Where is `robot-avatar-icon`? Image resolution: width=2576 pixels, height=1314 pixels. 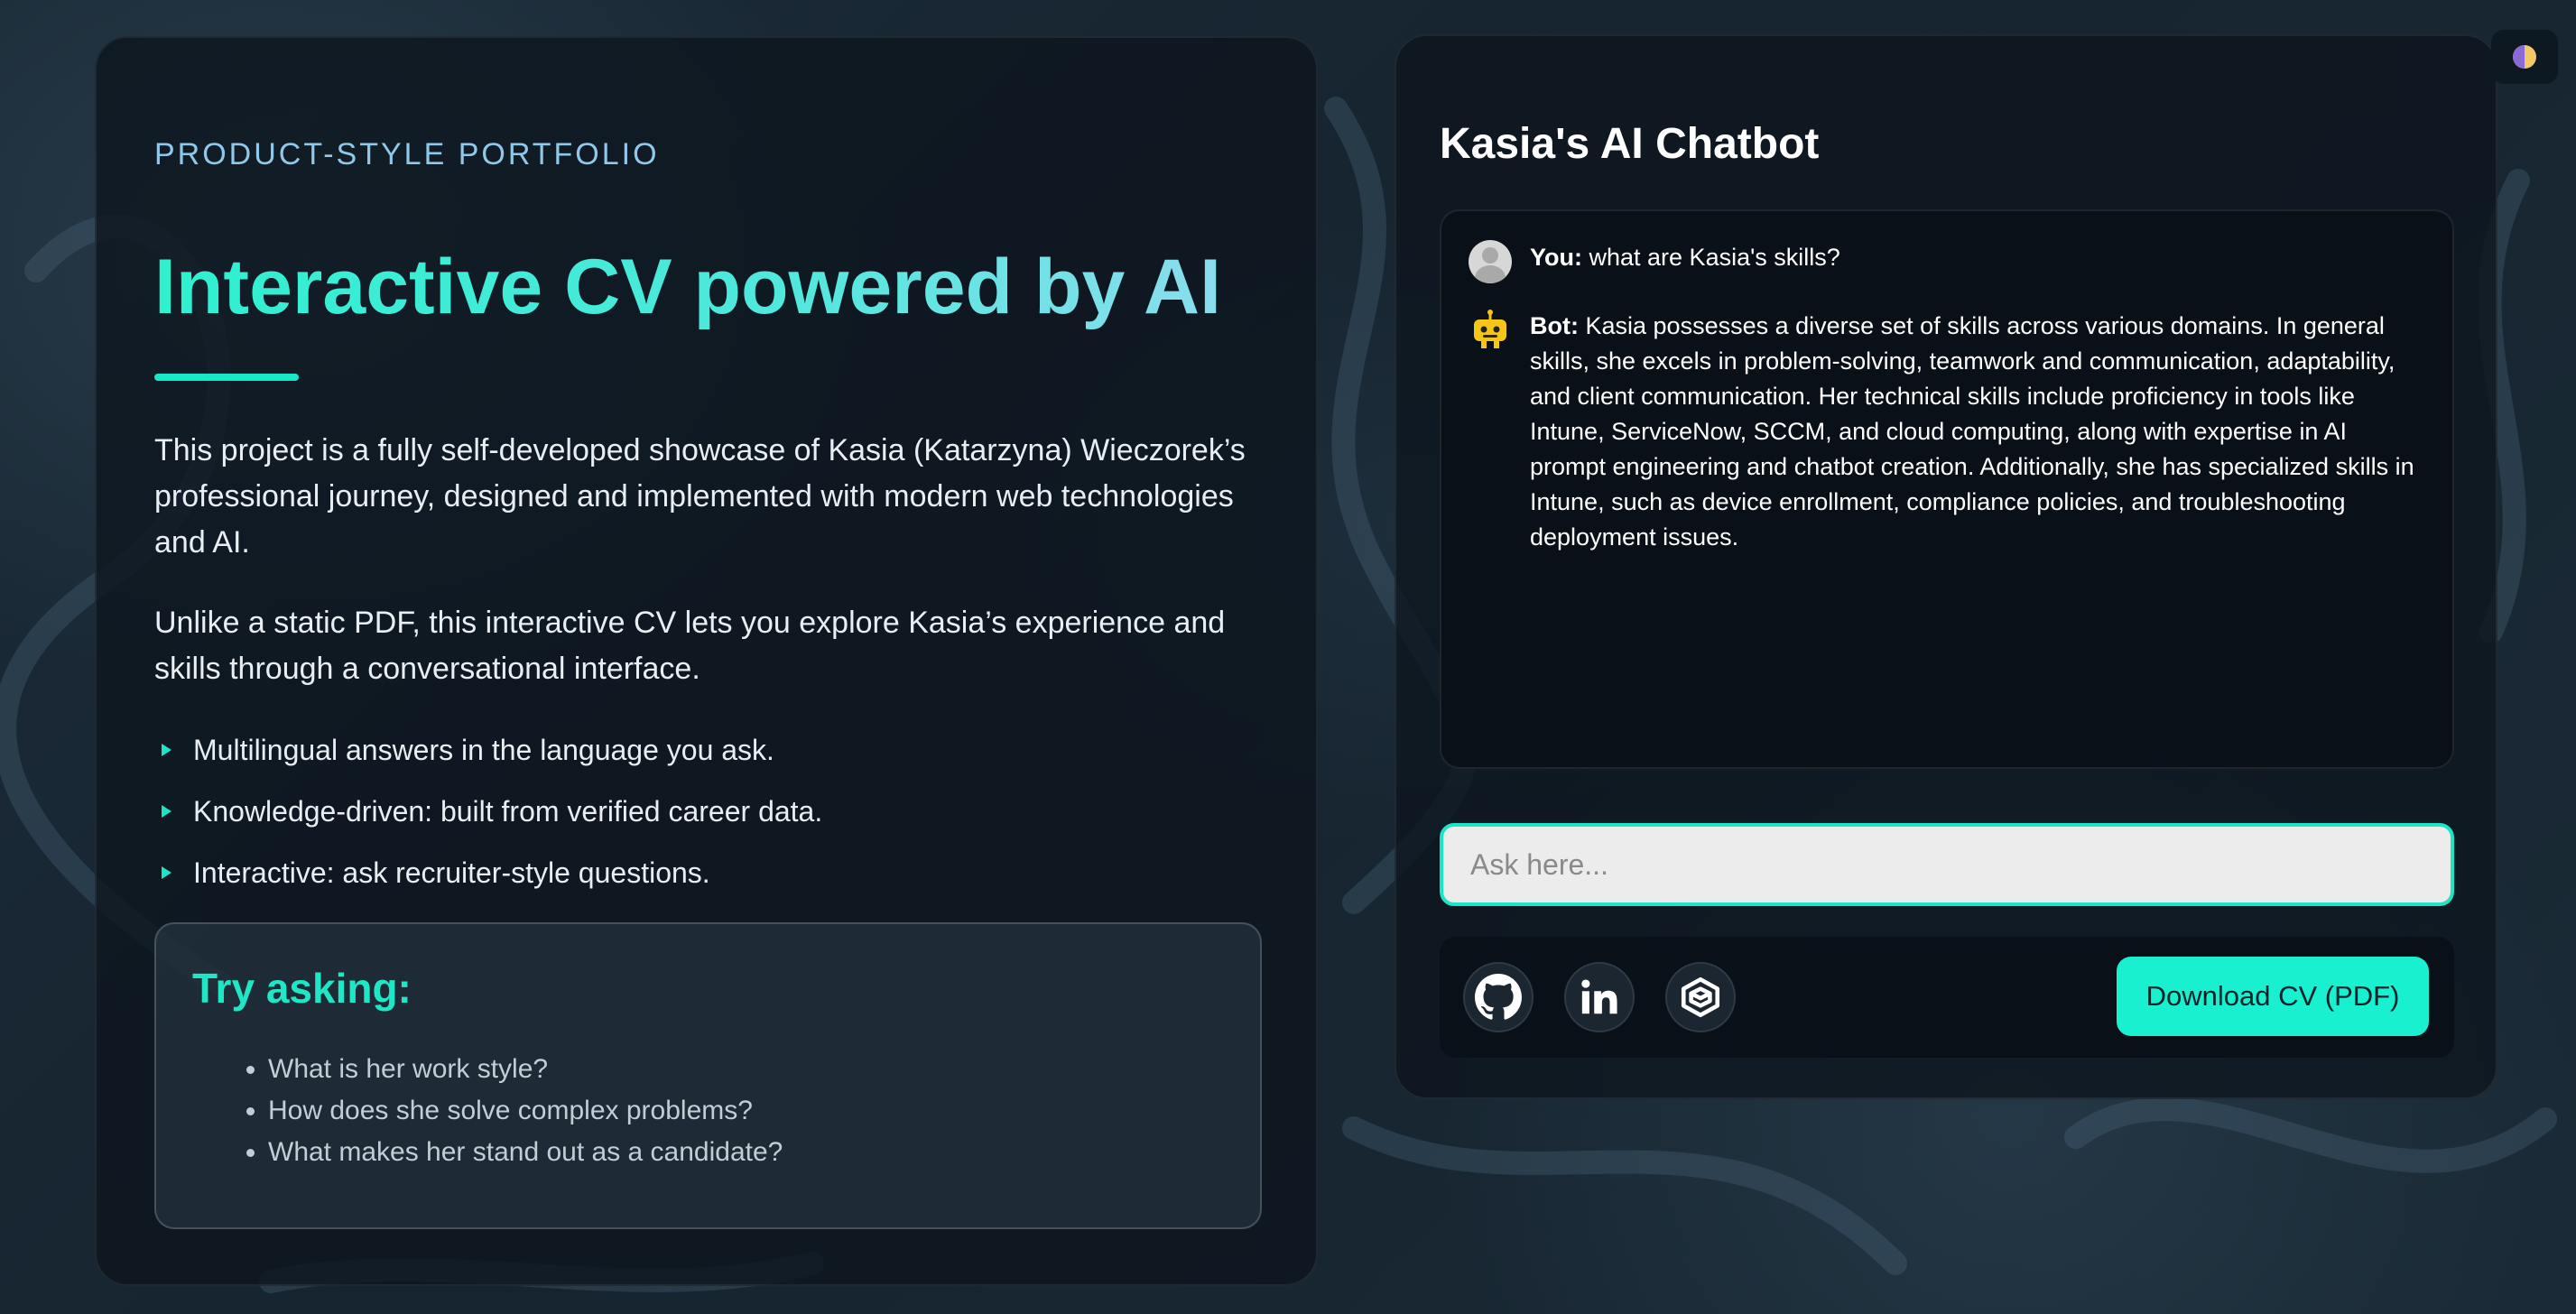 robot-avatar-icon is located at coordinates (1490, 330).